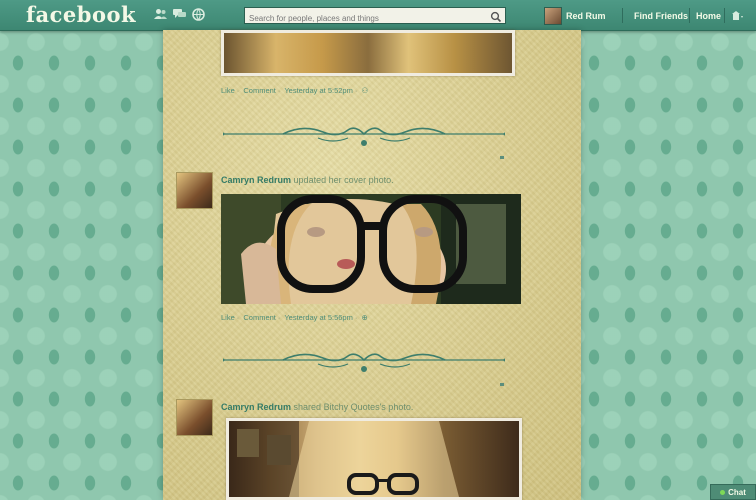 The width and height of the screenshot is (756, 500). What do you see at coordinates (364, 90) in the screenshot?
I see `audience-icon: ⚇` at bounding box center [364, 90].